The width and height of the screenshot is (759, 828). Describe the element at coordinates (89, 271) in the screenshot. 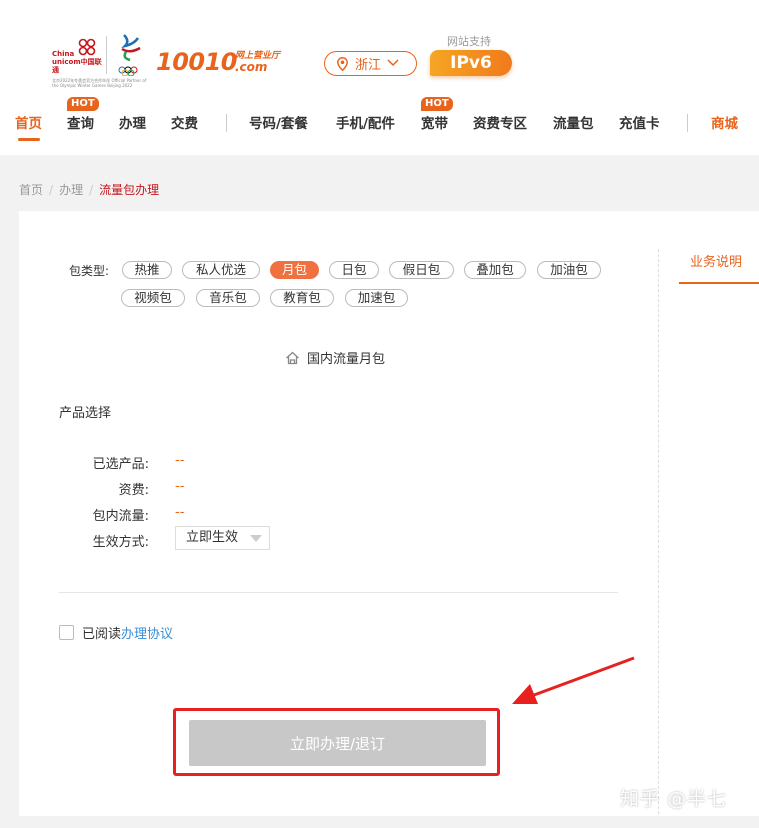

I see `package-type-label: 包类型:` at that location.